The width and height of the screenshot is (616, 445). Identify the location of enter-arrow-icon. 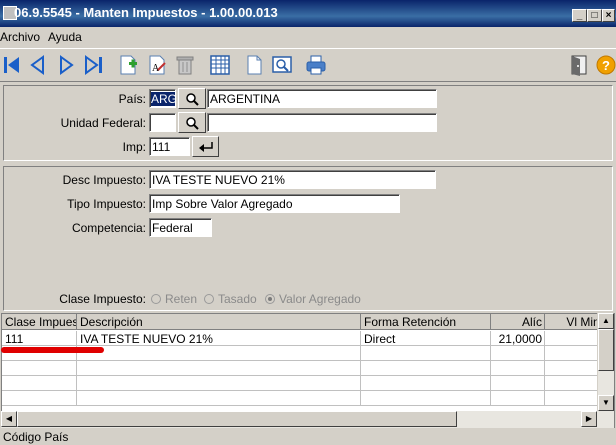
(205, 146).